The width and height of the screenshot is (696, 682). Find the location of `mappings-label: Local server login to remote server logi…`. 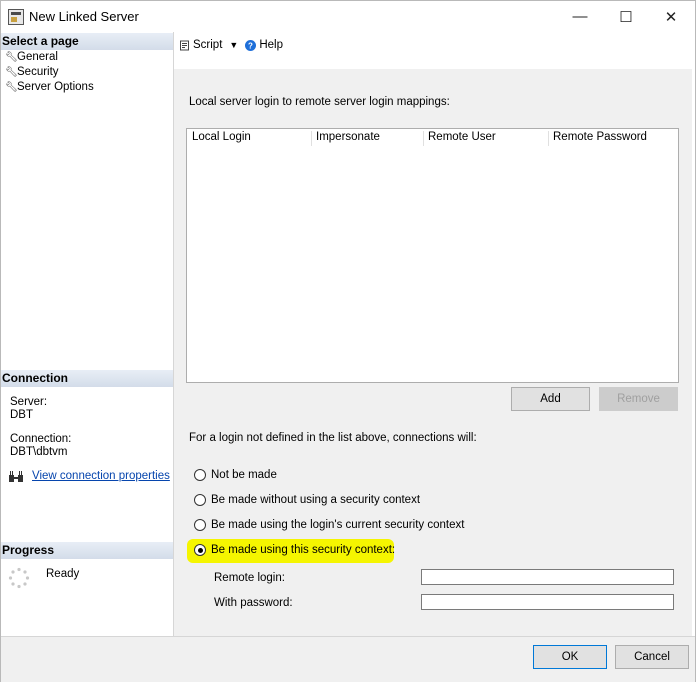

mappings-label: Local server login to remote server logi… is located at coordinates (319, 102).